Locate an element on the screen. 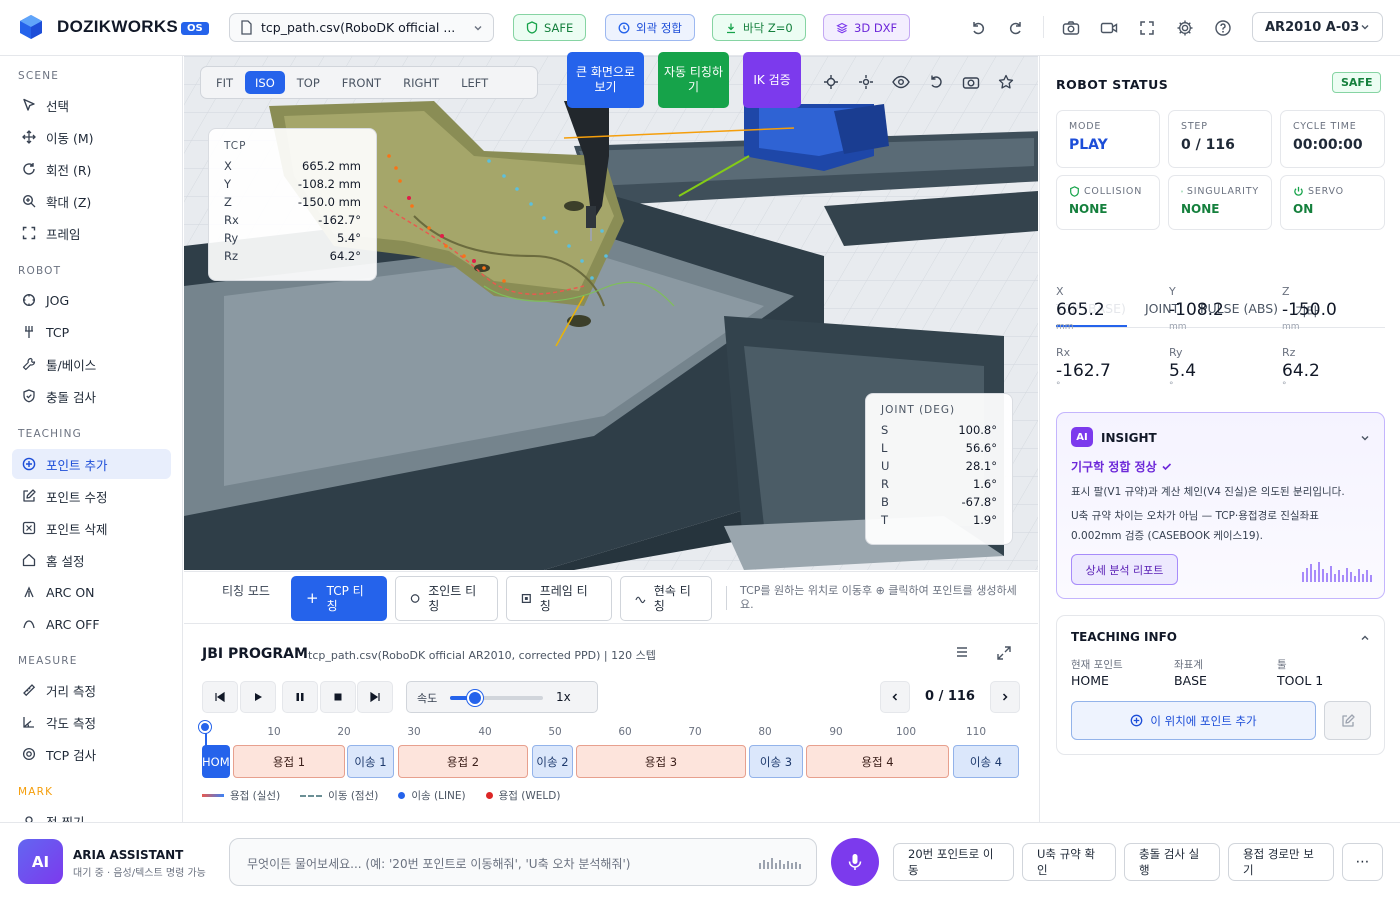  ik-verify-button: IK 검증 is located at coordinates (772, 80).